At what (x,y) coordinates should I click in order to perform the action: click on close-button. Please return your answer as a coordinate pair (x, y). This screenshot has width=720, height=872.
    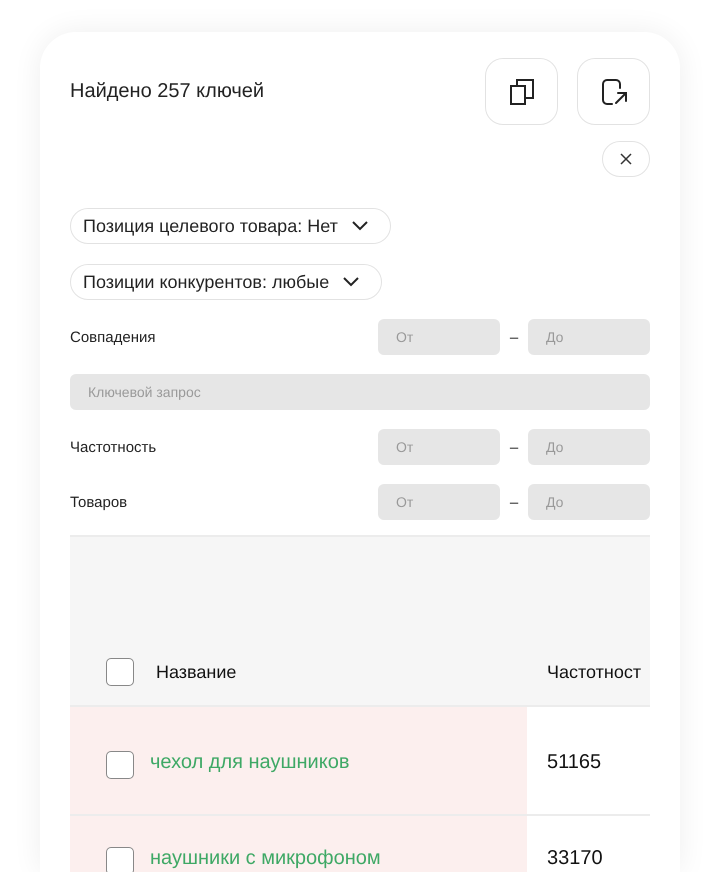
    Looking at the image, I should click on (626, 159).